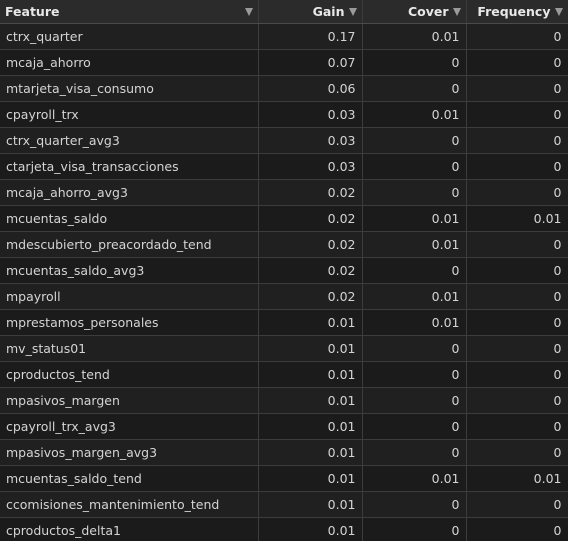 Image resolution: width=568 pixels, height=541 pixels. I want to click on column-header-label: Cover, so click(428, 11).